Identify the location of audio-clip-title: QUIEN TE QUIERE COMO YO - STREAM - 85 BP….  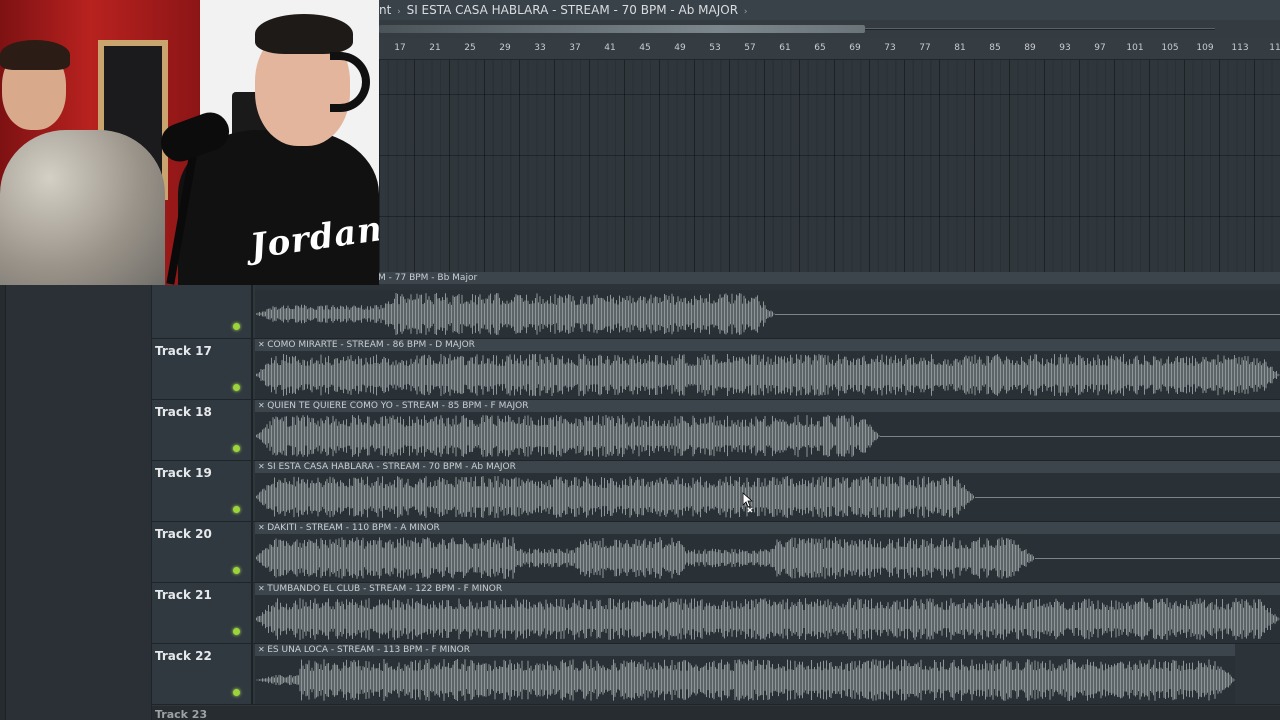
(398, 406).